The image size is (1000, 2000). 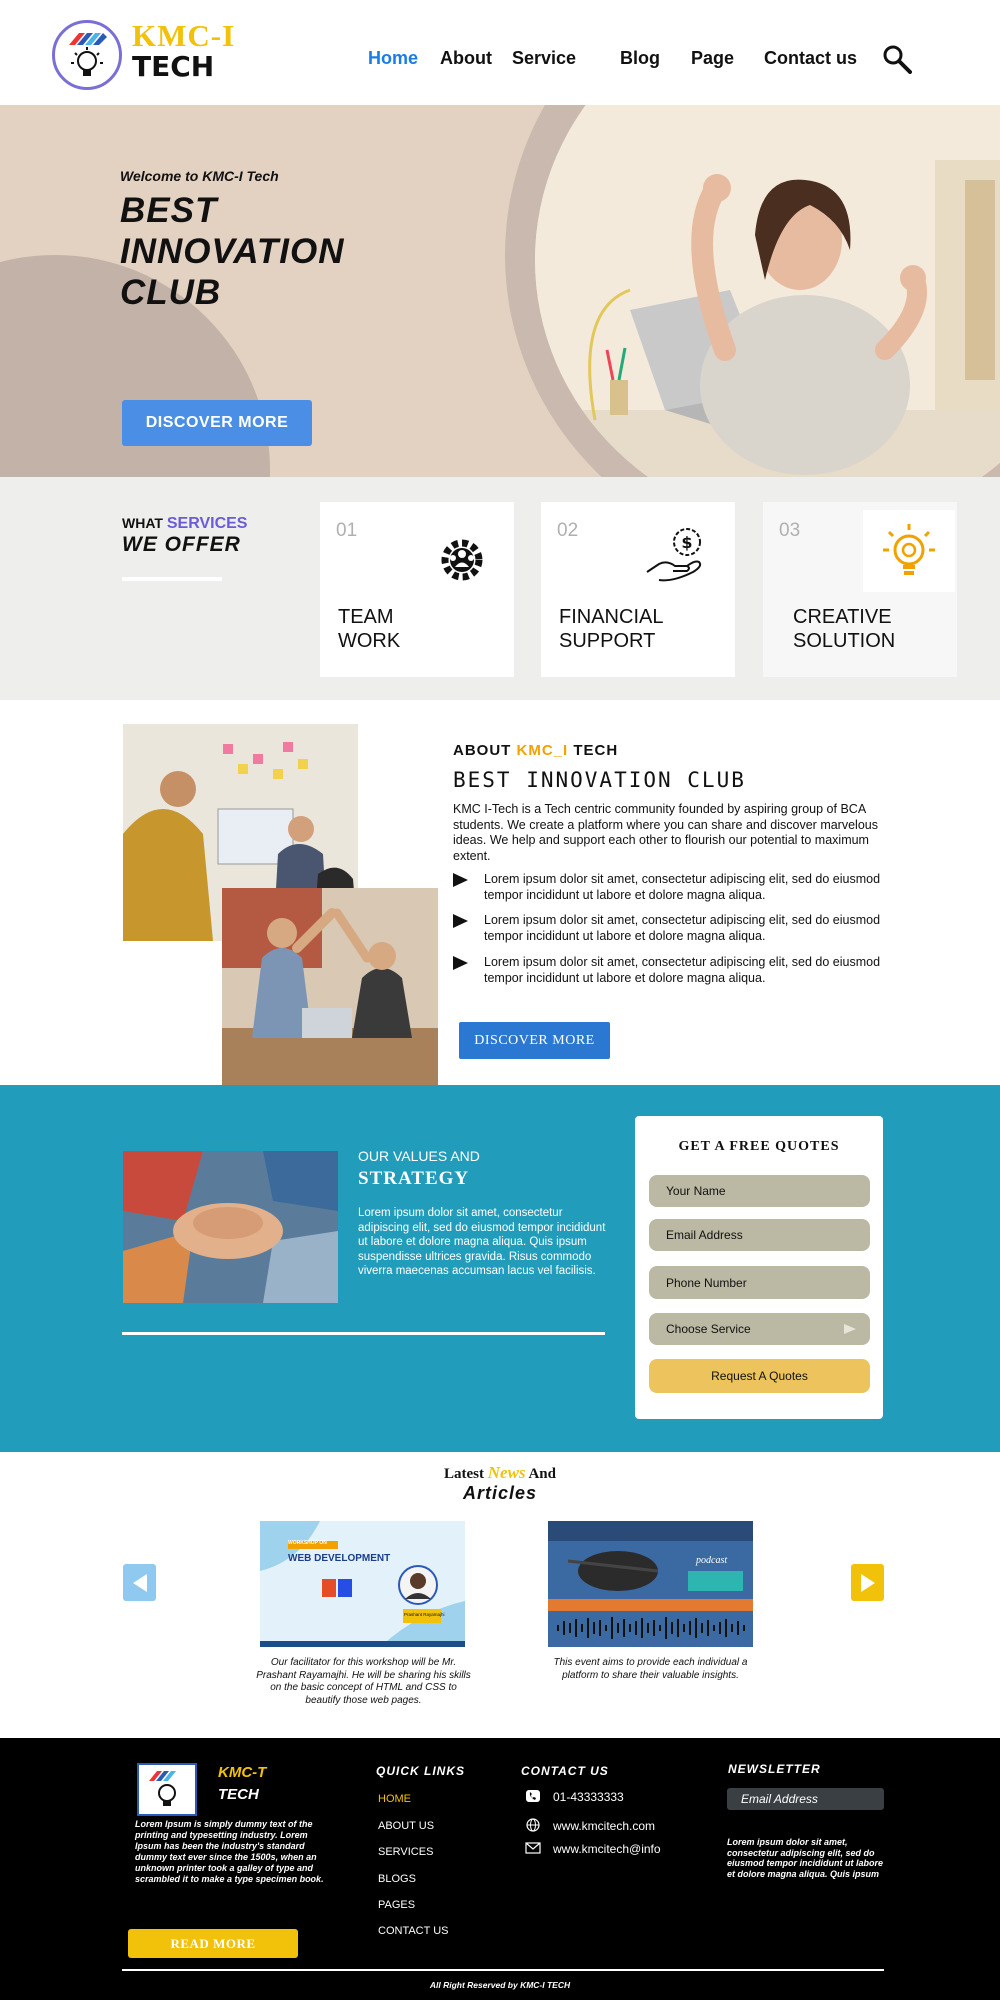 I want to click on footer-link-contact: CONTACT US, so click(x=413, y=1931).